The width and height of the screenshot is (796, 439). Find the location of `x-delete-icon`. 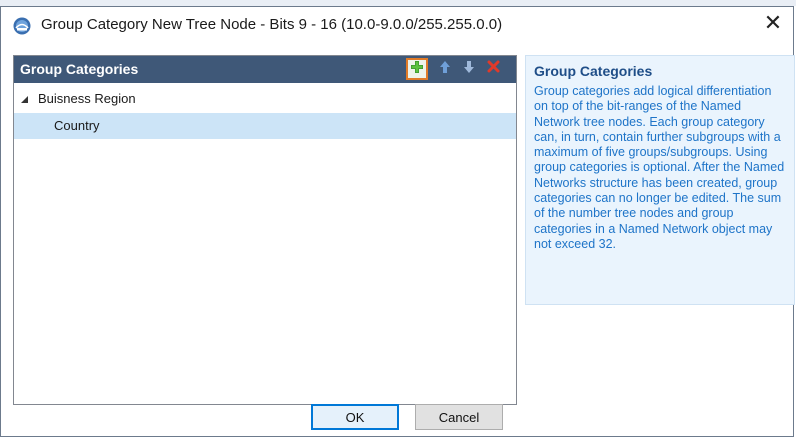

x-delete-icon is located at coordinates (493, 69).